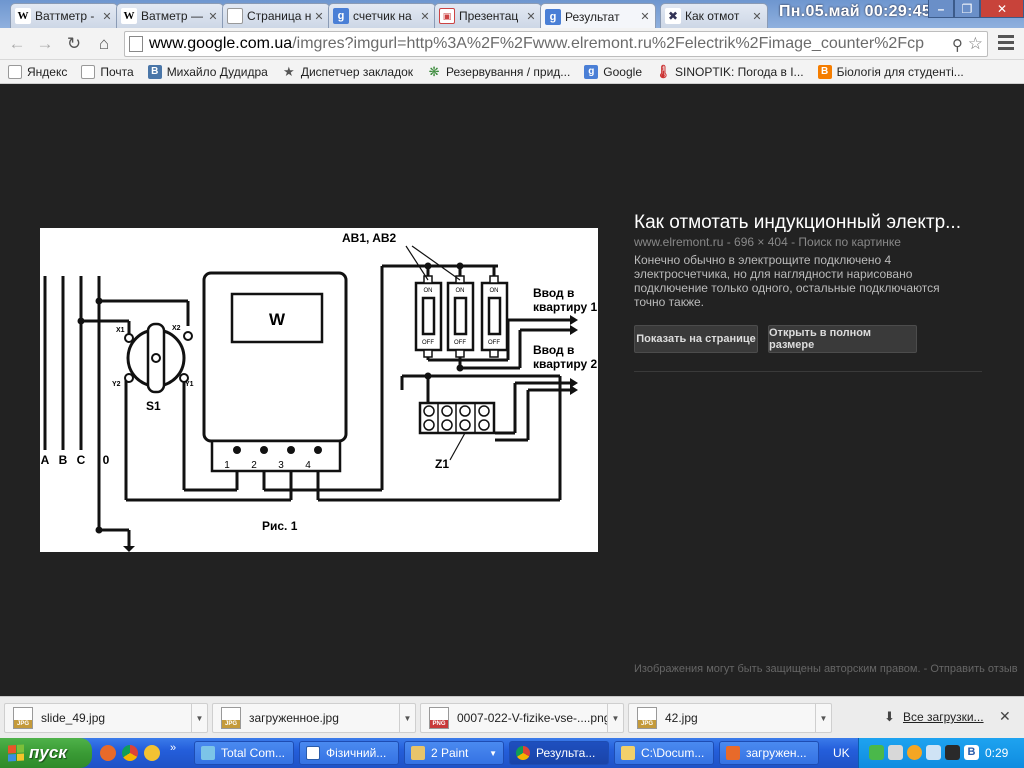 The height and width of the screenshot is (768, 1024). I want to click on tools-icon: ✖, so click(673, 16).